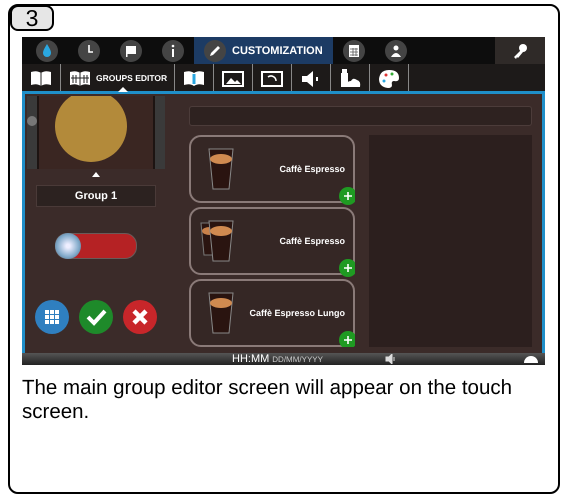  I want to click on clock-icon, so click(89, 51).